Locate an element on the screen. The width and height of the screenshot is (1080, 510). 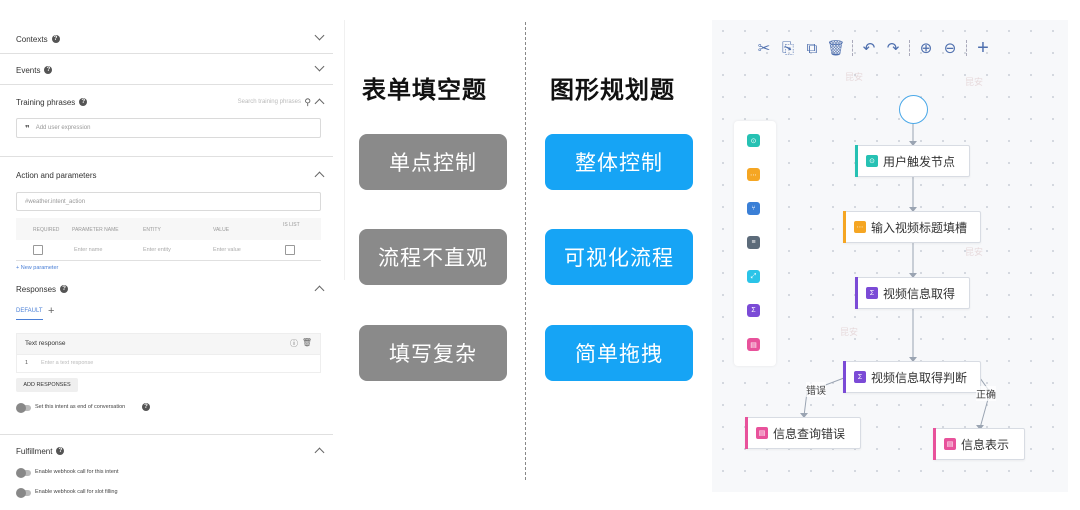
graphic-question-title: 图形规划题 is located at coordinates (612, 89).